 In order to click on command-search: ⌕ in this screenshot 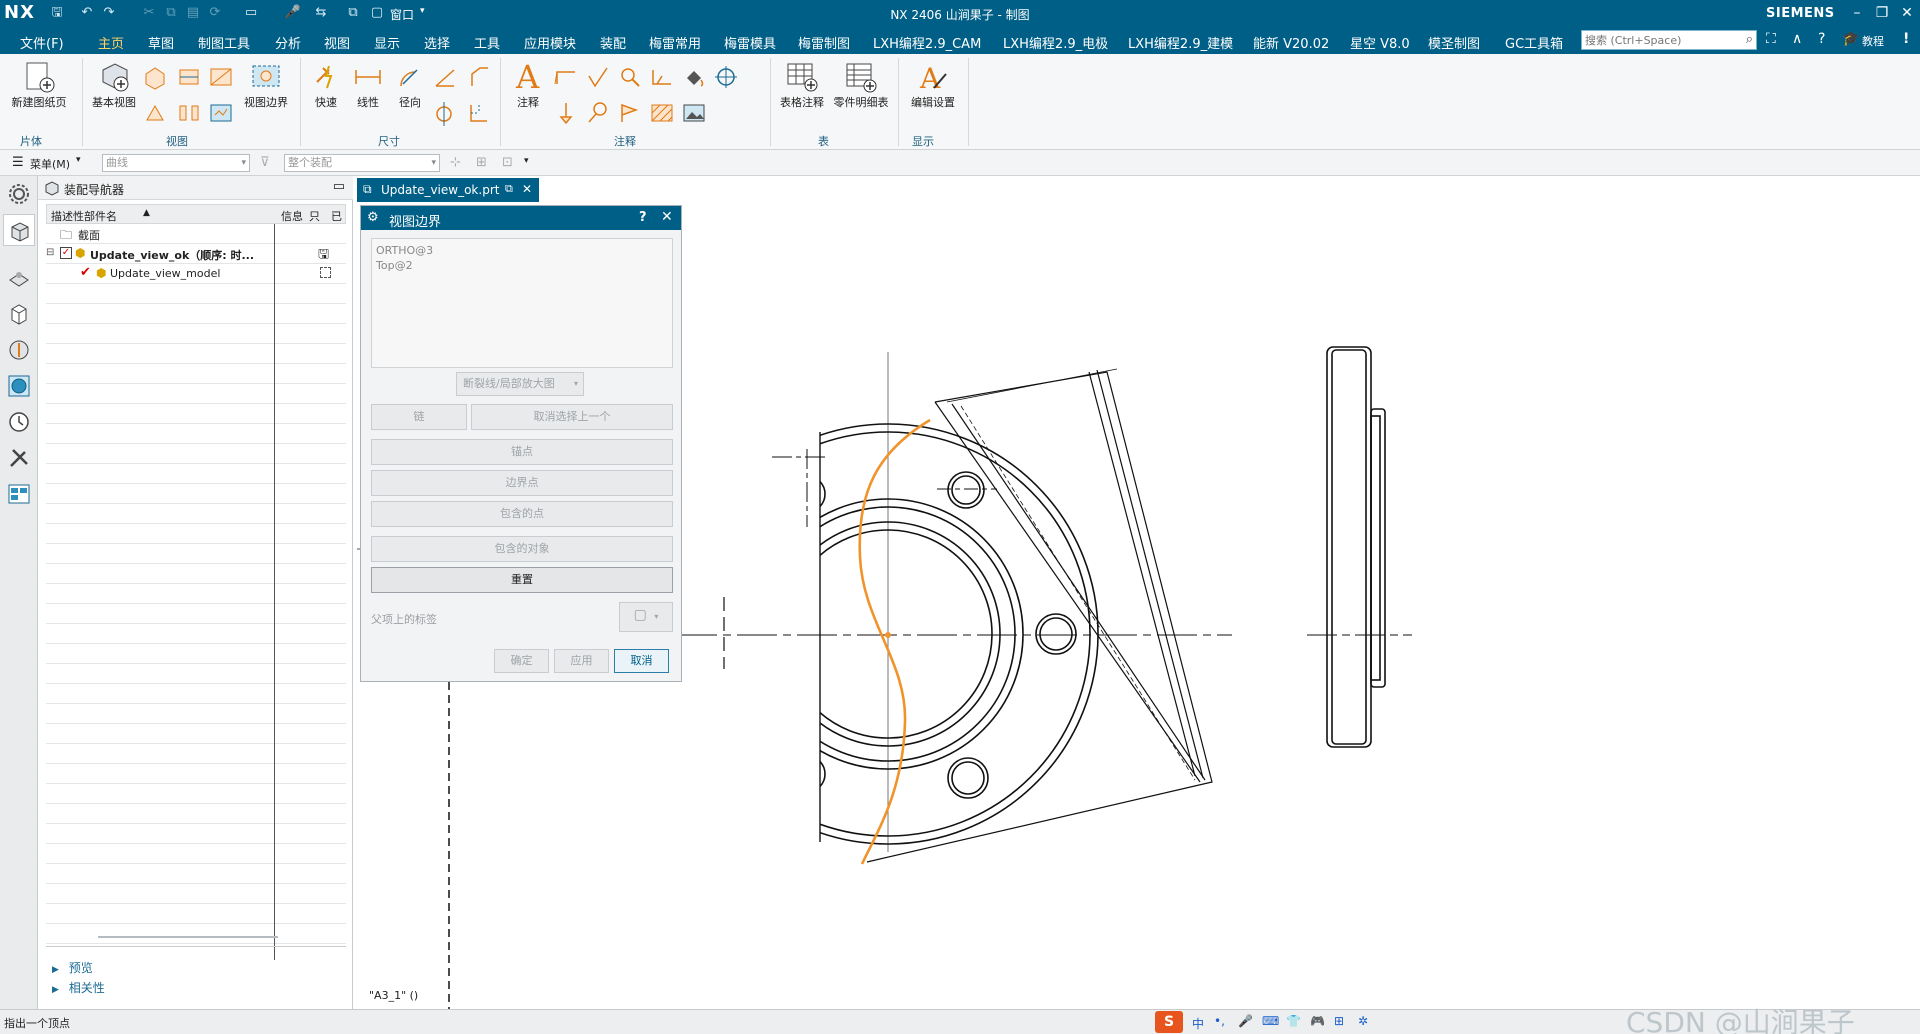, I will do `click(1669, 40)`.